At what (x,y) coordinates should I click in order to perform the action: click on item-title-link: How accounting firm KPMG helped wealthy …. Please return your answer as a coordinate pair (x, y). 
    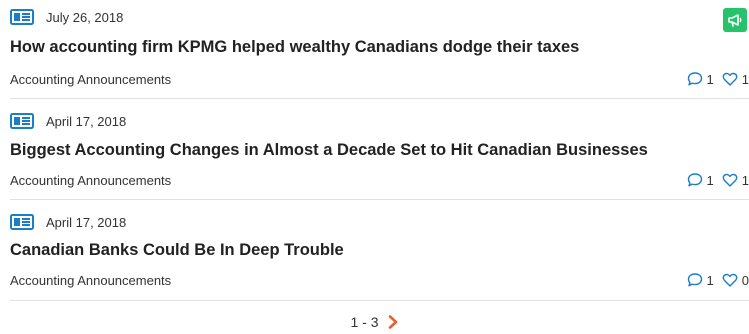
    Looking at the image, I should click on (294, 47).